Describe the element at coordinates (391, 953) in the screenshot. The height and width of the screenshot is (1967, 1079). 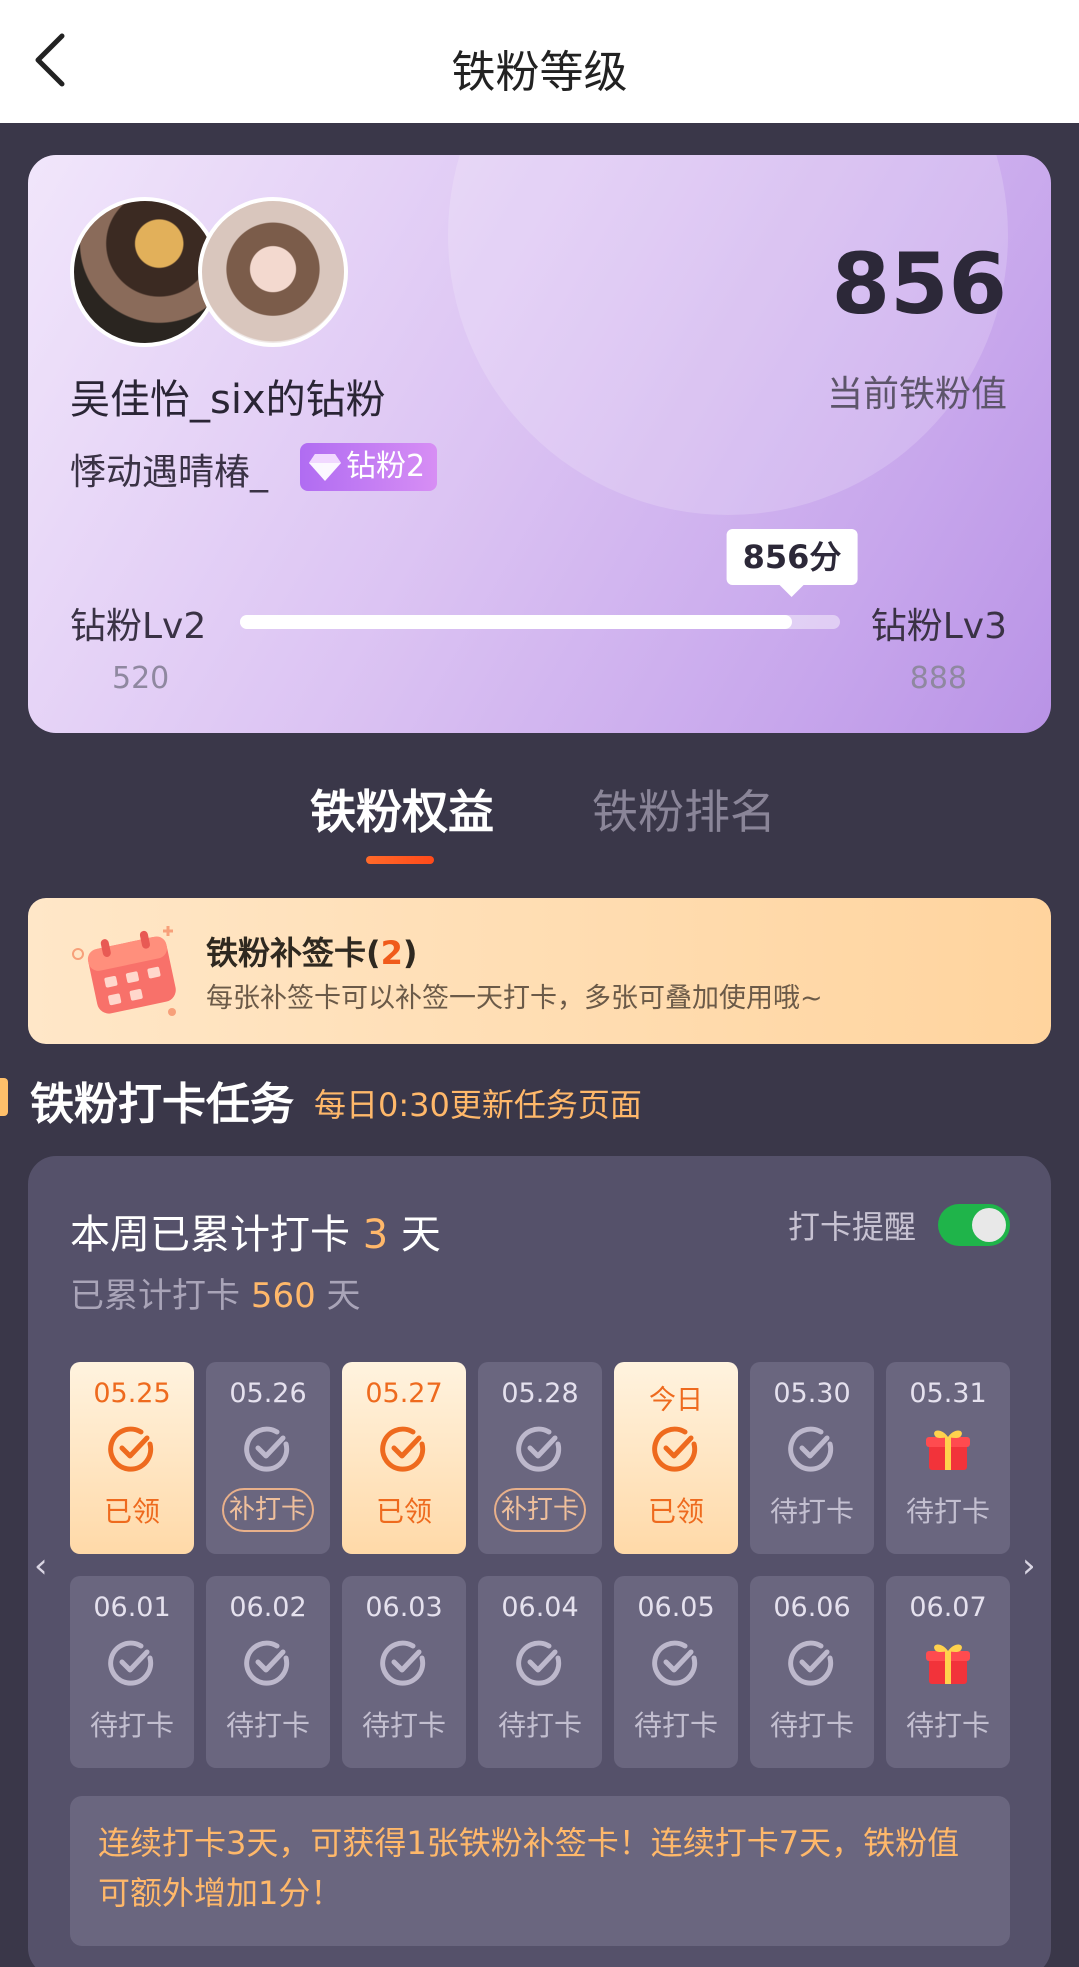
I see `makeup-card-count: 2` at that location.